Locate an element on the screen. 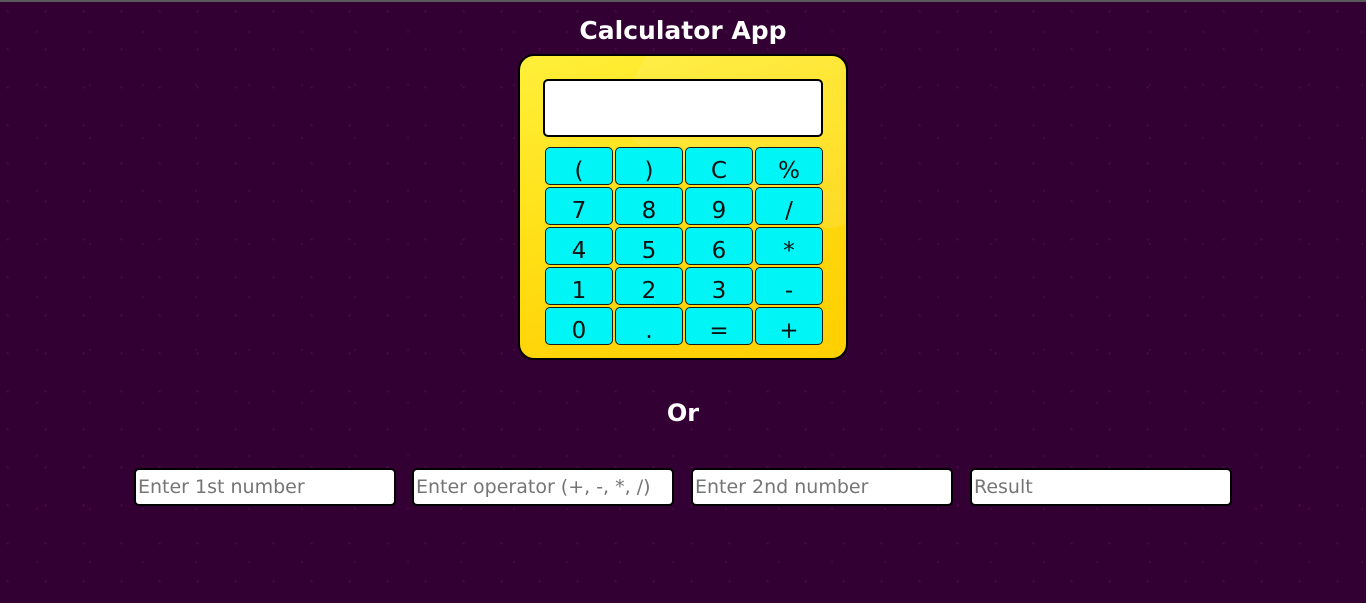 The height and width of the screenshot is (603, 1366). key-4-button: 4 is located at coordinates (579, 246).